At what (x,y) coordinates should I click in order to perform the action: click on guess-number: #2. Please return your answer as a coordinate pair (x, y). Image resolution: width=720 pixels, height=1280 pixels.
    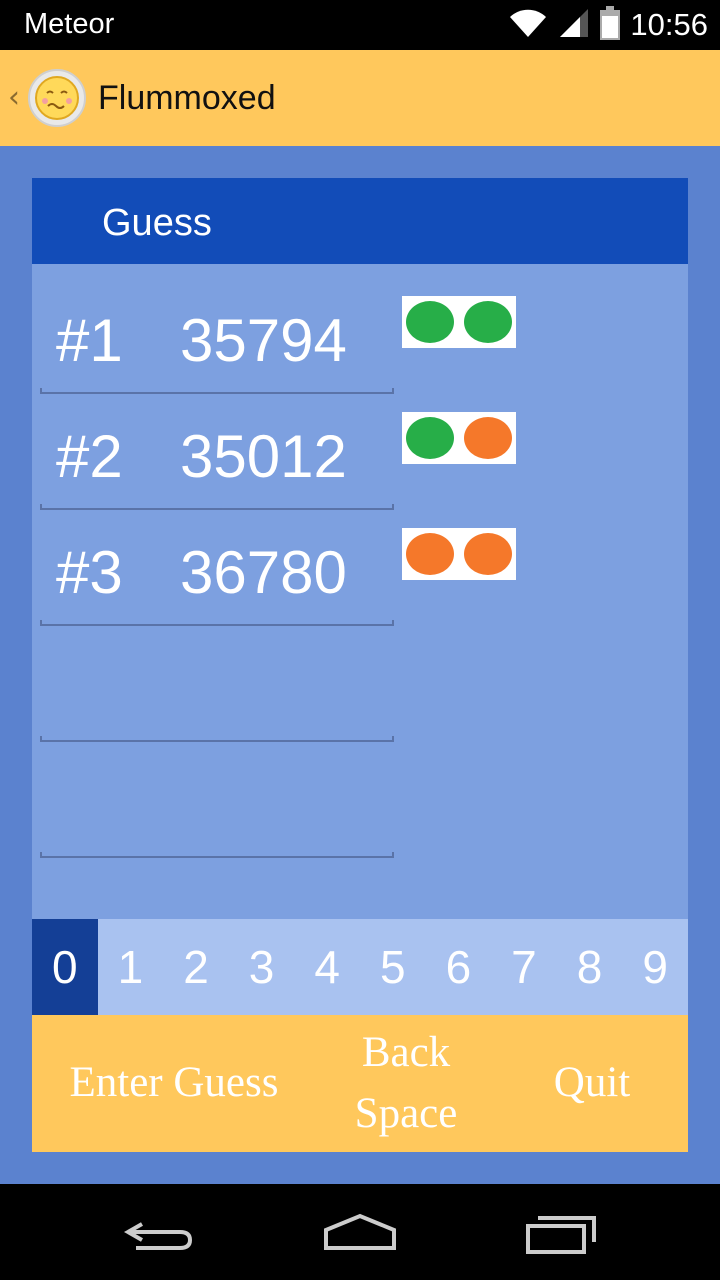
    Looking at the image, I should click on (89, 456).